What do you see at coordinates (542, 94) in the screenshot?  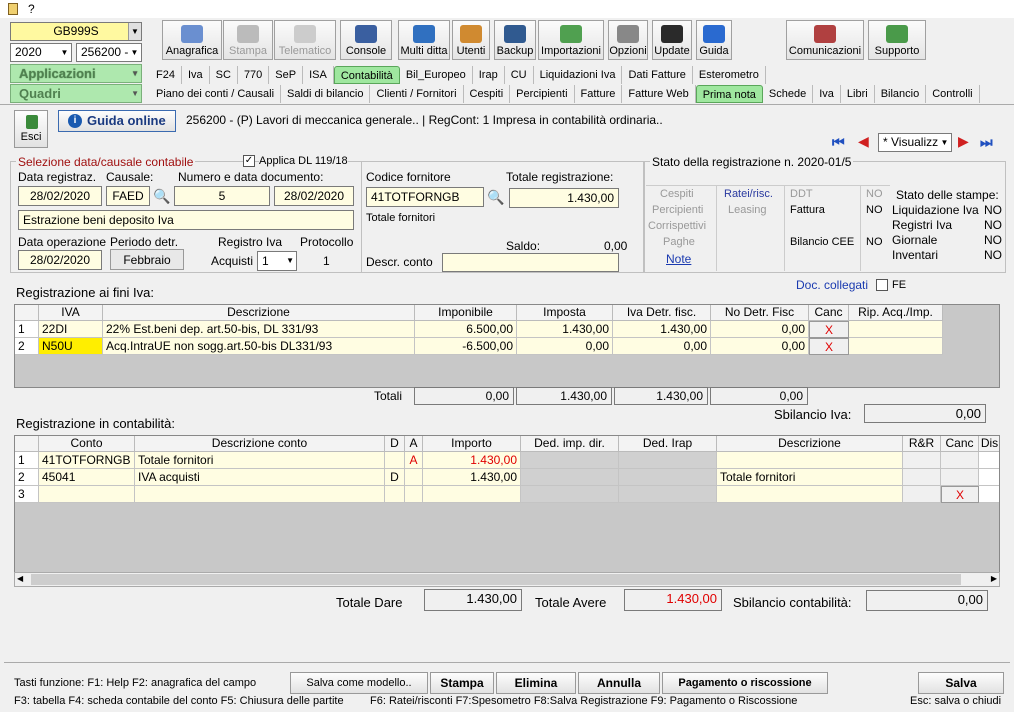 I see `subtab-percipienti: Percipienti` at bounding box center [542, 94].